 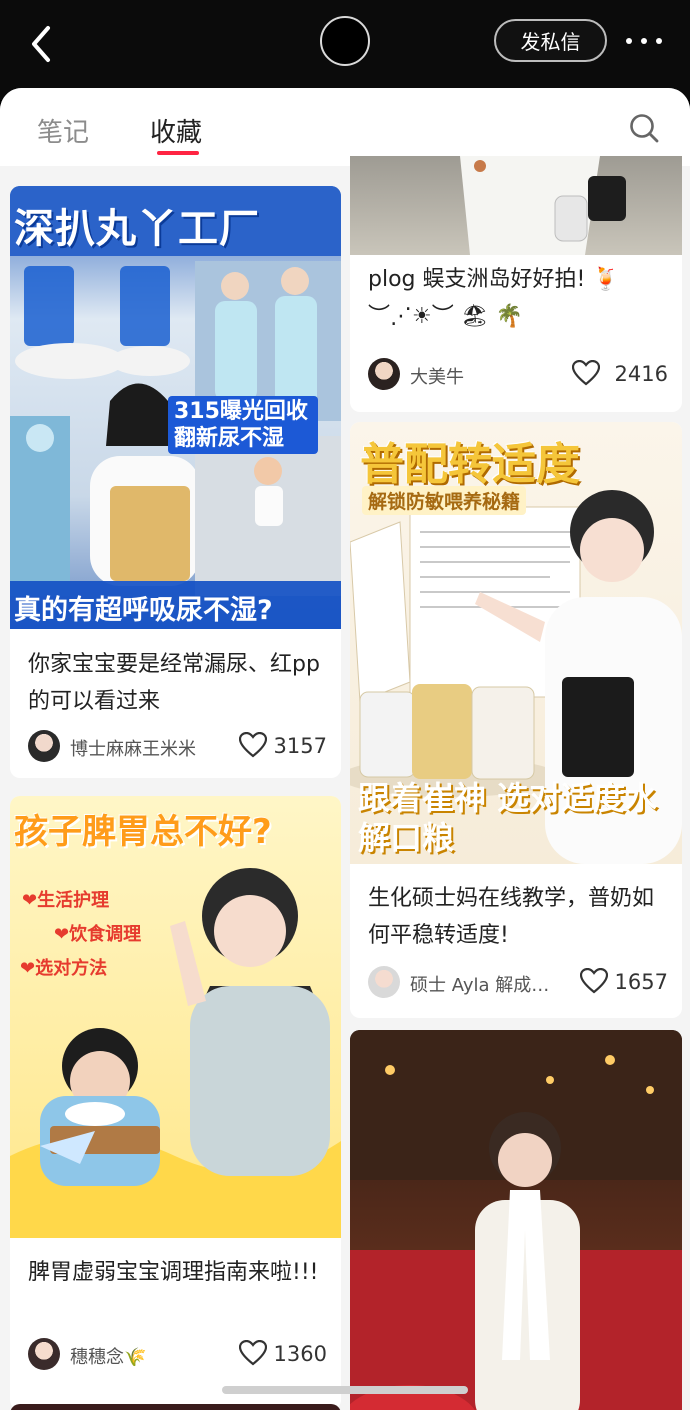 I want to click on note-card: plog 蜈支洲岛好好拍! 🍹 ︶⋰☀︶ 🏖 🌴 大美牛 2416, so click(x=516, y=284).